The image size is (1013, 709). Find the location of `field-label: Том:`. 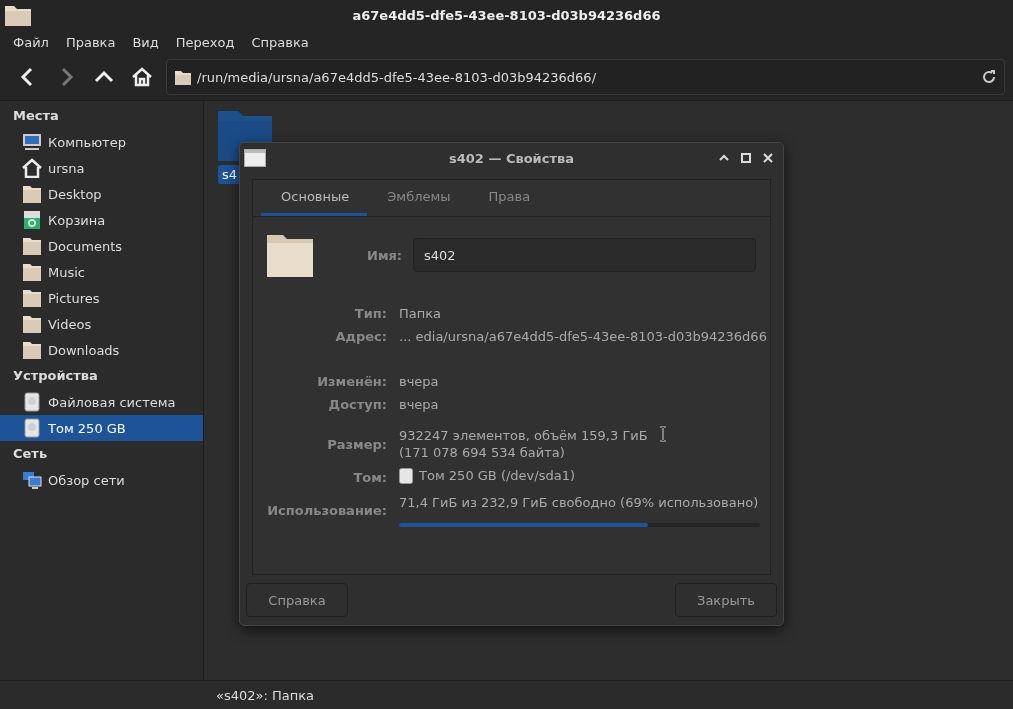

field-label: Том: is located at coordinates (369, 477).